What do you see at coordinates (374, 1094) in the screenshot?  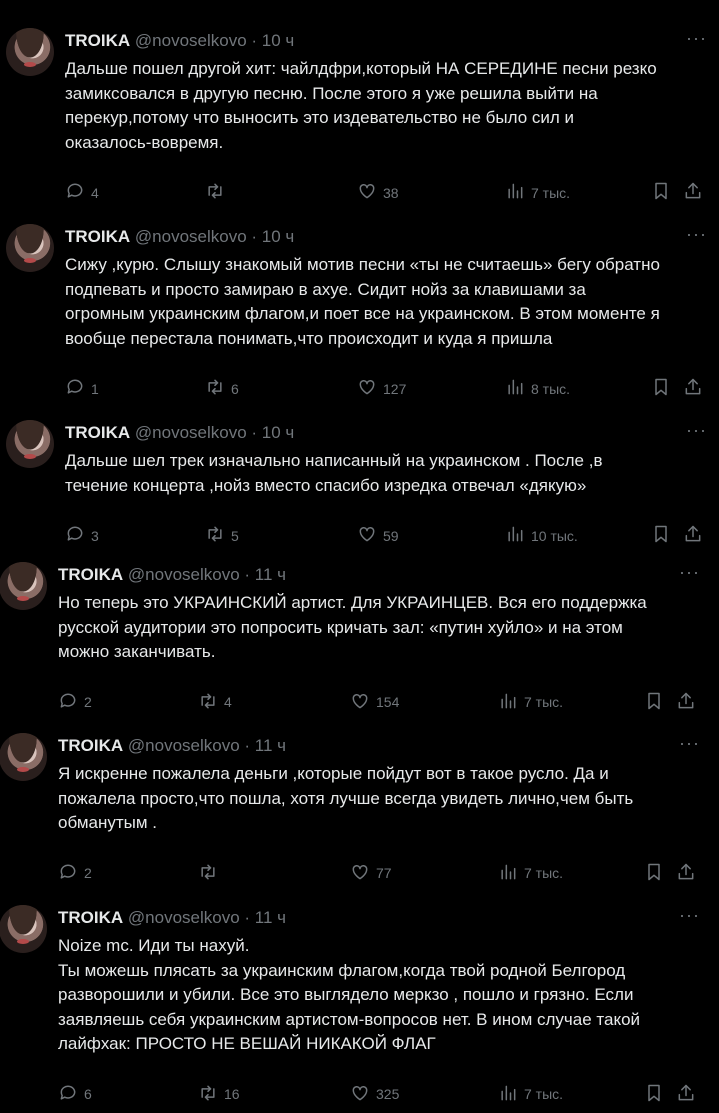 I see `like-button: 325` at bounding box center [374, 1094].